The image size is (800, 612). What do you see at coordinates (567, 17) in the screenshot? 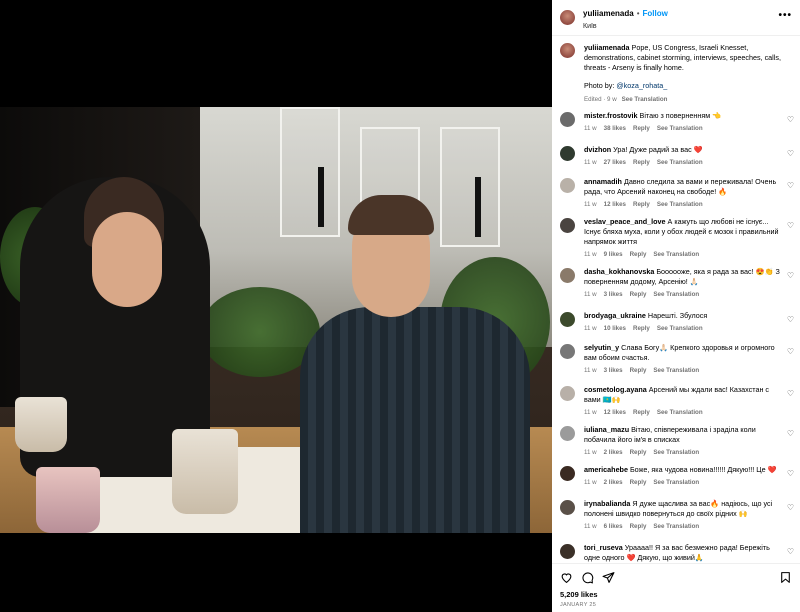
I see `avatar` at bounding box center [567, 17].